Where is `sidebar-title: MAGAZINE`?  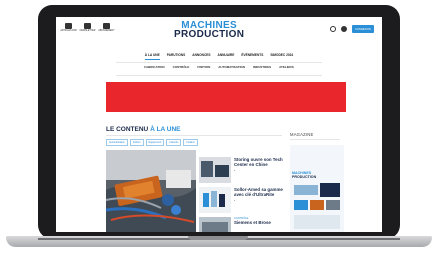 sidebar-title: MAGAZINE is located at coordinates (302, 134).